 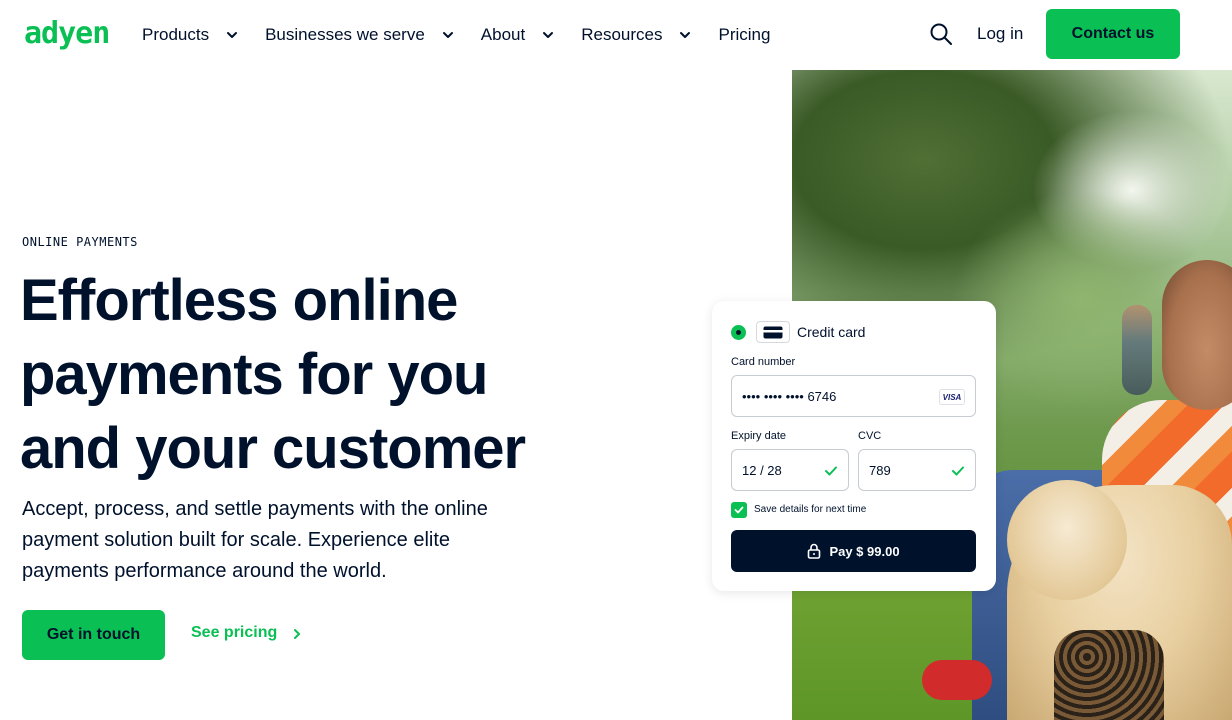 I want to click on expiry-label: Expiry date, so click(x=759, y=436).